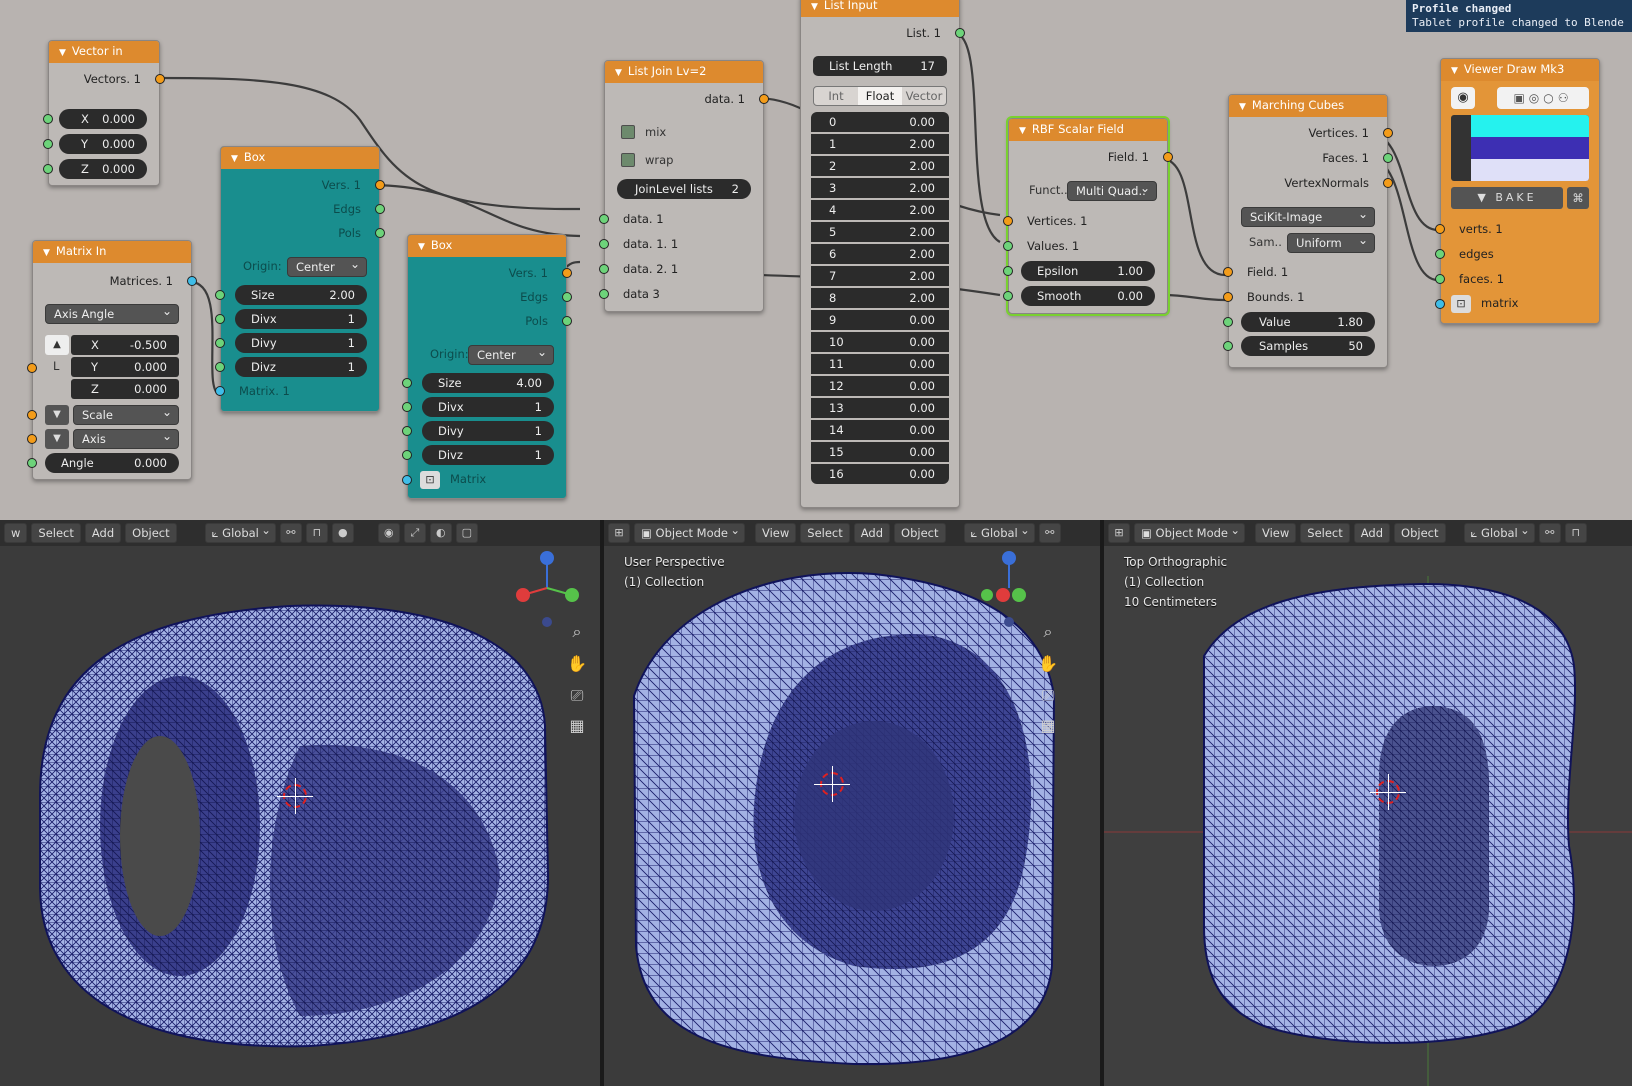 The image size is (1632, 1086). Describe the element at coordinates (880, 342) in the screenshot. I see `list-value-row: 10 0.00` at that location.